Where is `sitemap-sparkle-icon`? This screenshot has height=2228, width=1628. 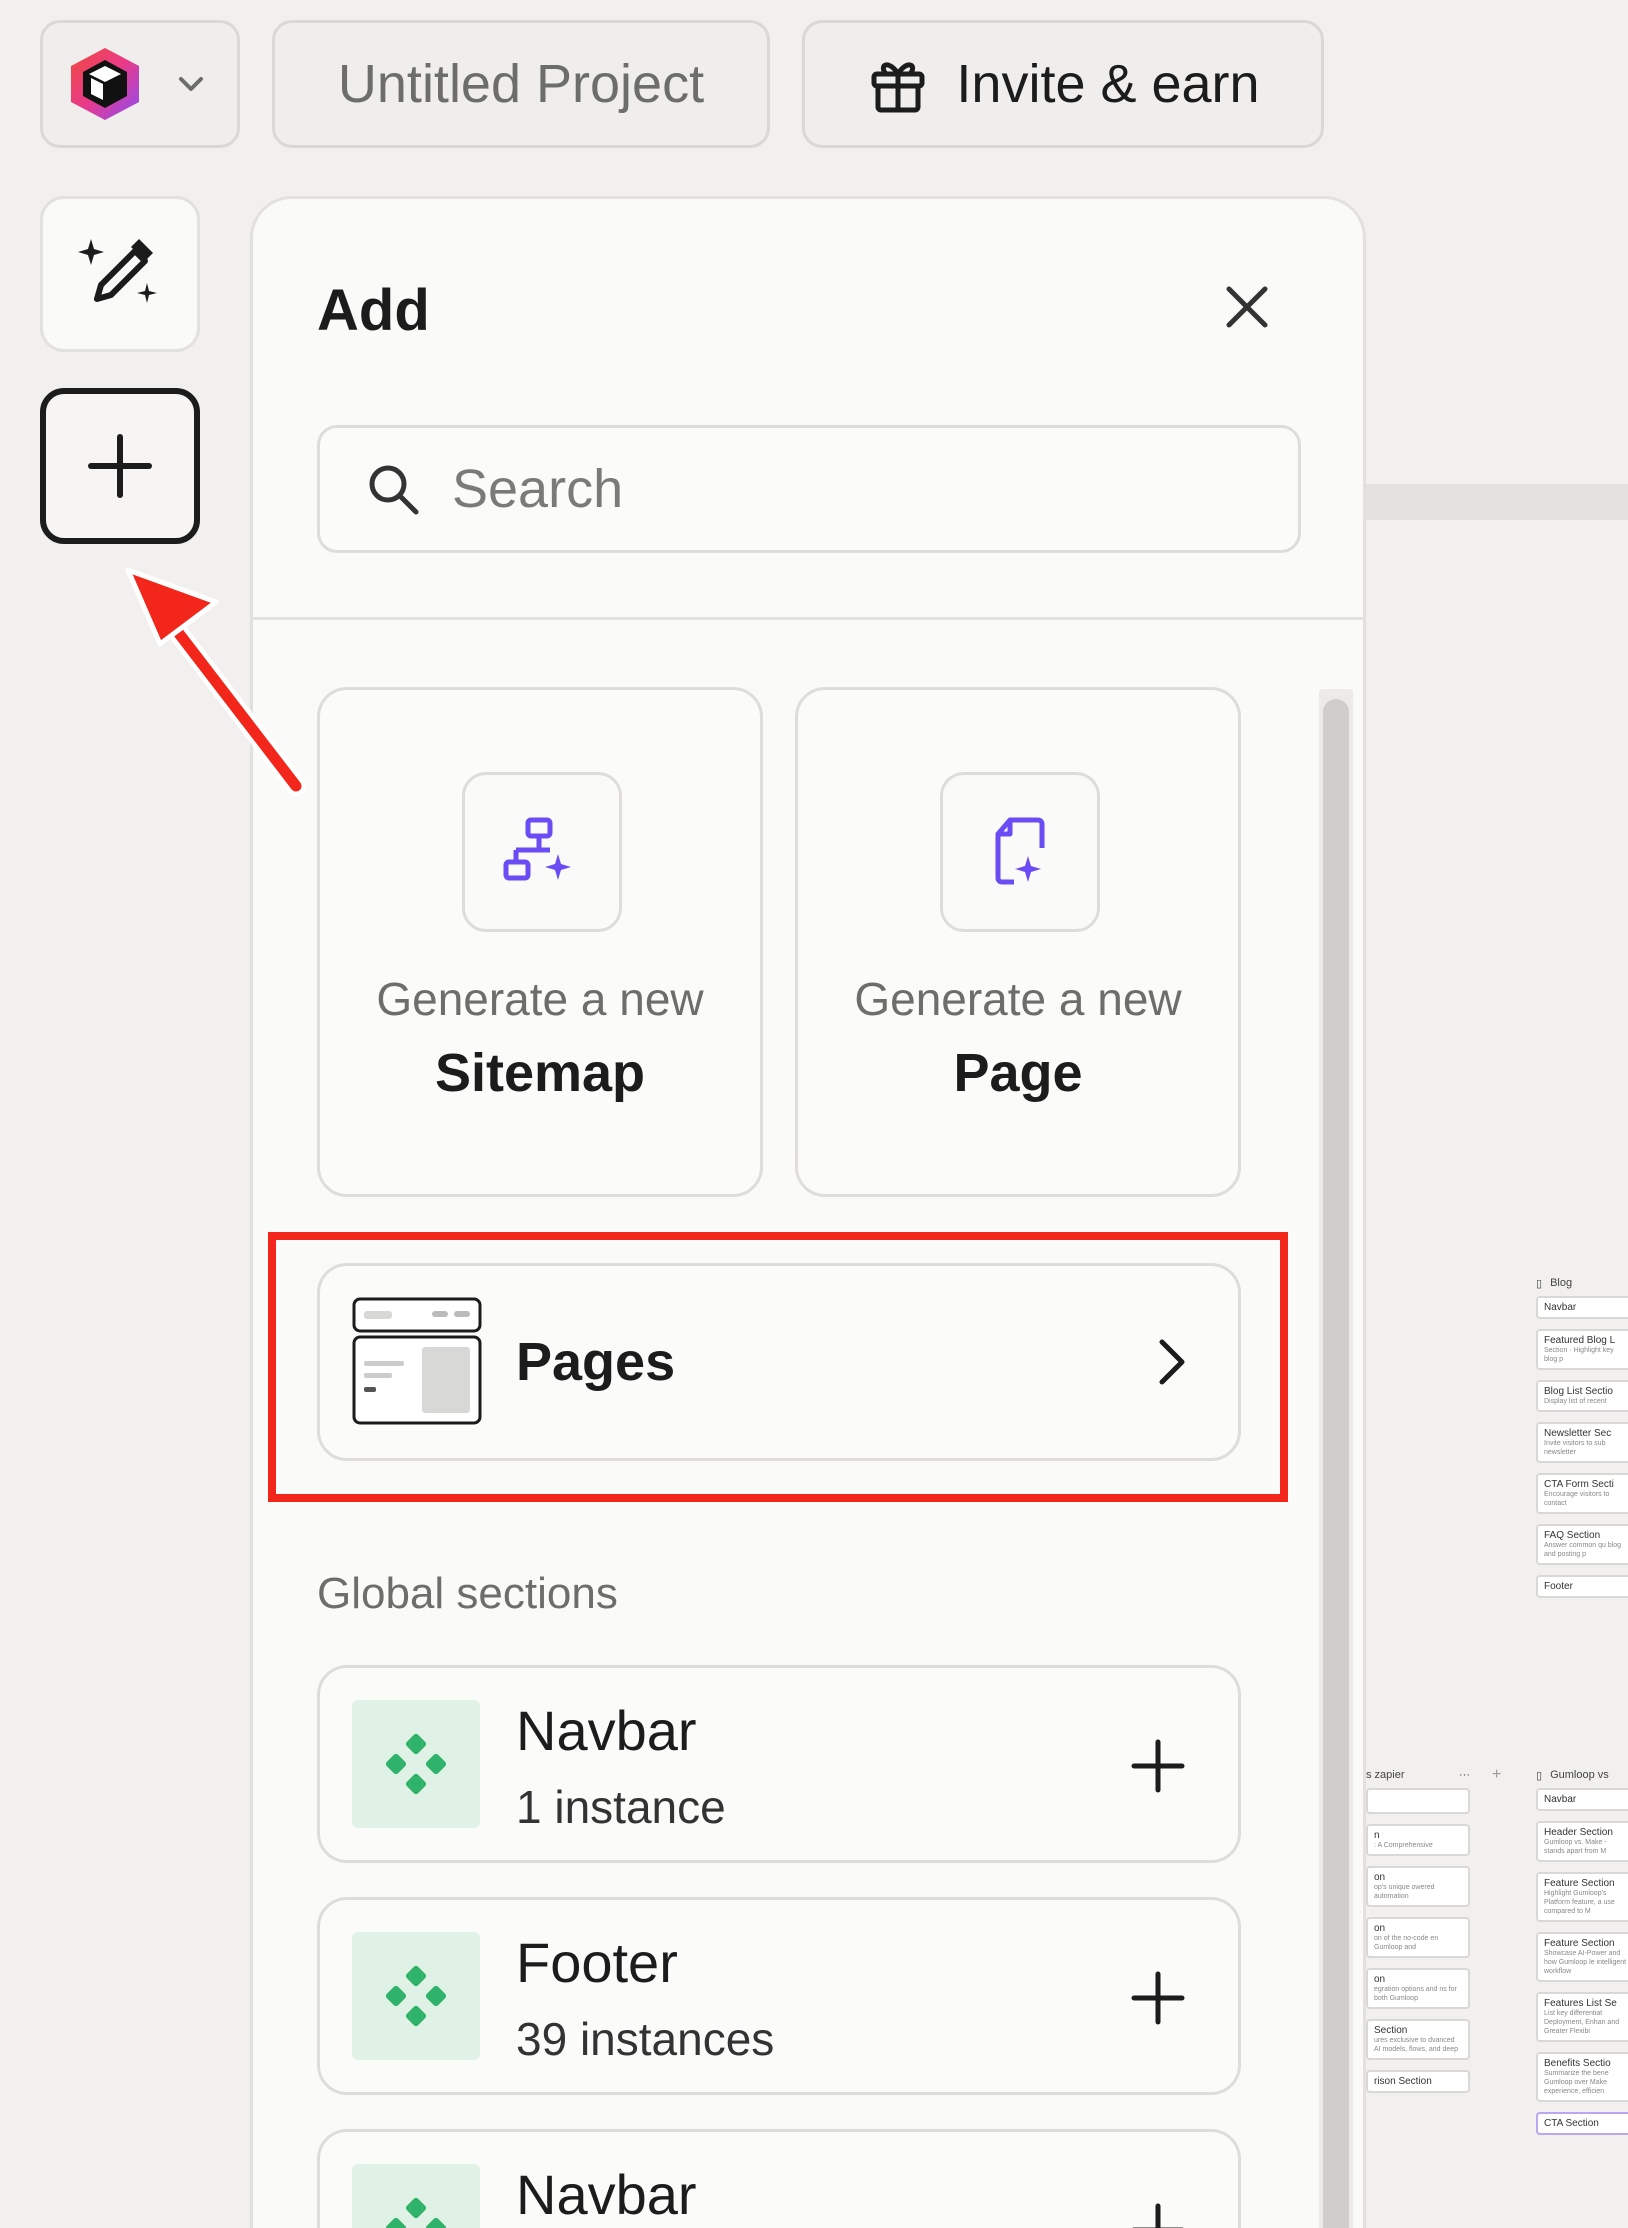 sitemap-sparkle-icon is located at coordinates (537, 849).